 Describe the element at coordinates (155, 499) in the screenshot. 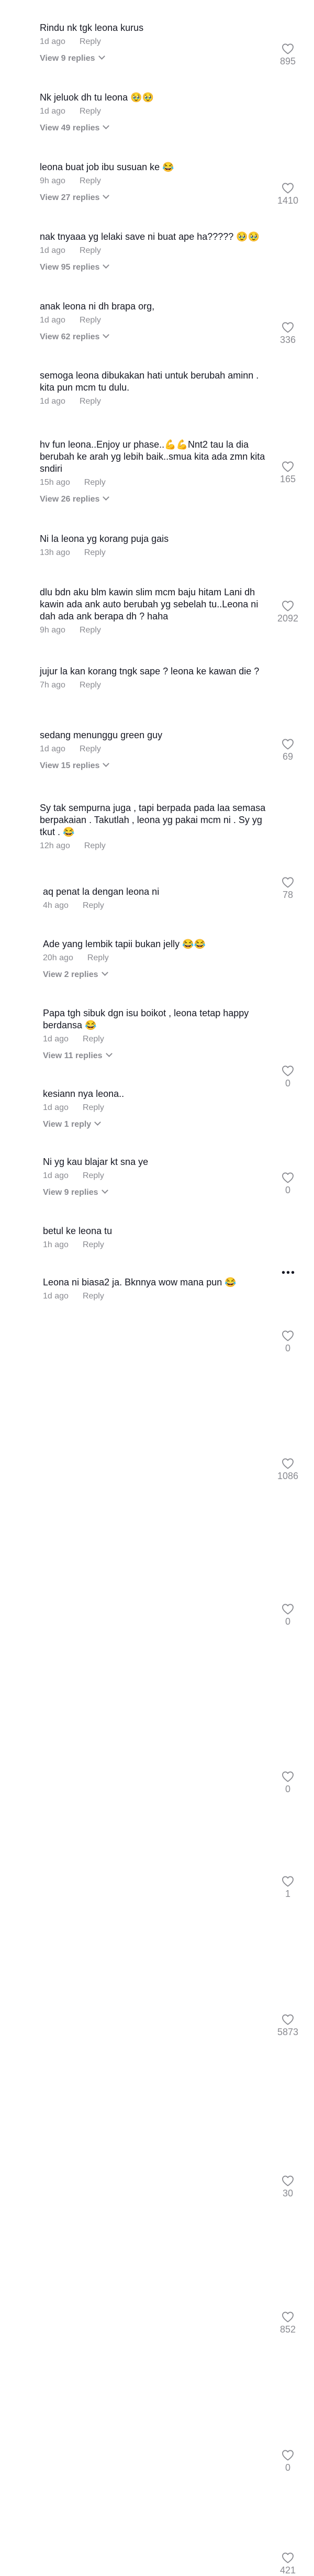

I see `view-replies-button: View 26 replies` at that location.